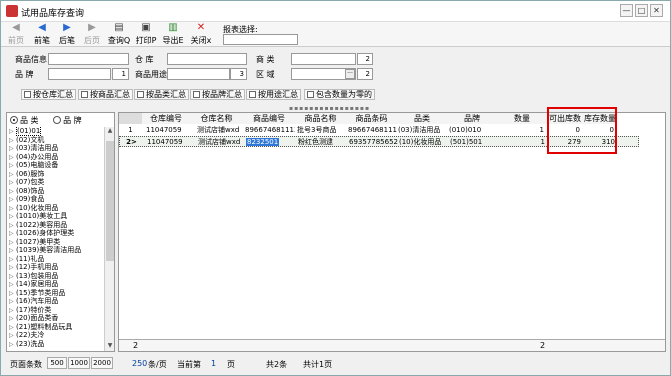 The image size is (671, 376). What do you see at coordinates (522, 118) in the screenshot?
I see `header-quantity: 数量` at bounding box center [522, 118].